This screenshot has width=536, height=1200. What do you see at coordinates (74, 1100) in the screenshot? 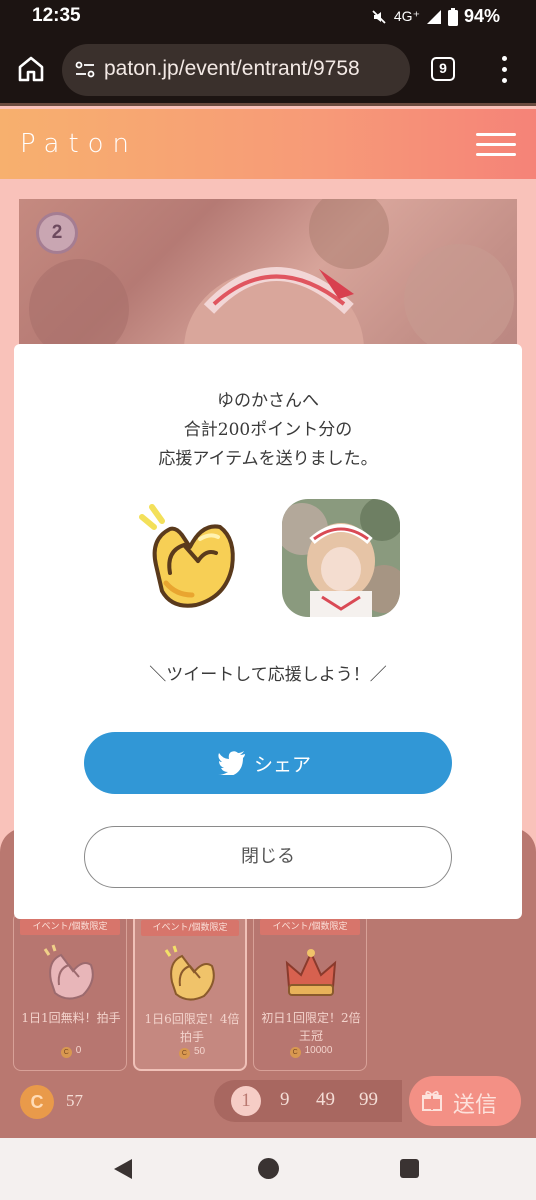
I see `coin-count: 57` at bounding box center [74, 1100].